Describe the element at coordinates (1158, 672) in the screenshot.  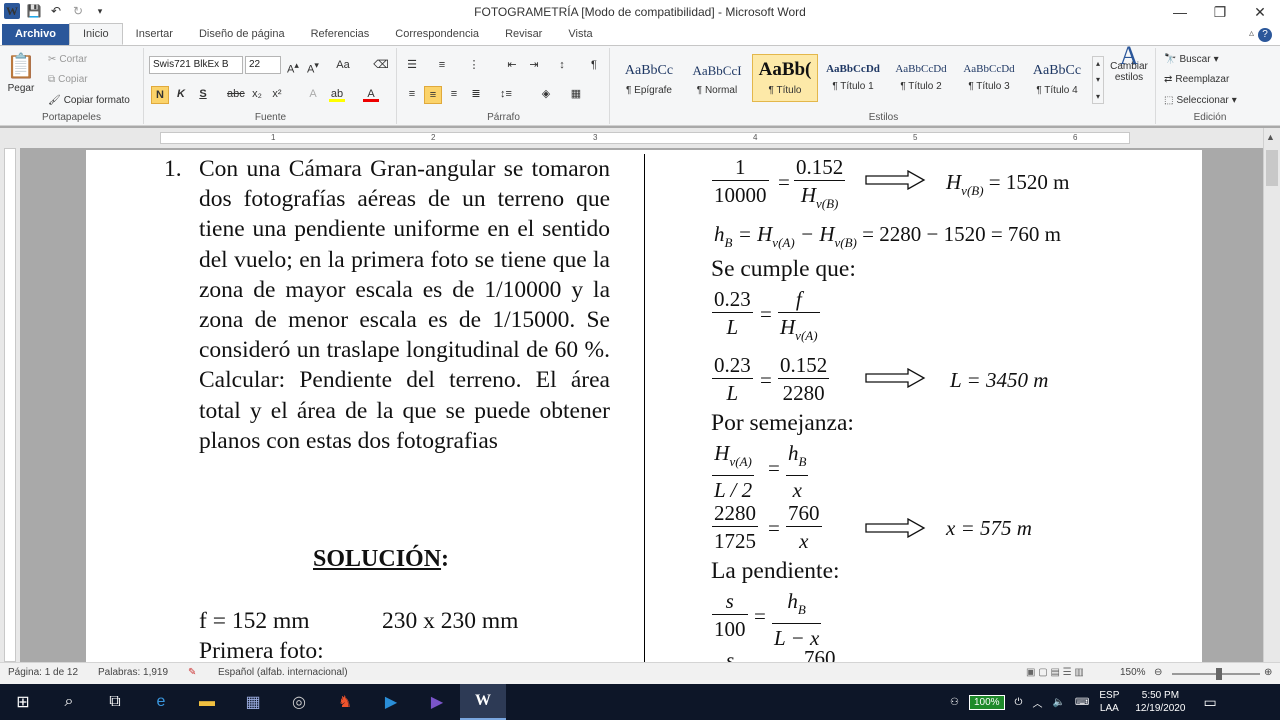
I see `zoom-out-icon: ⊖` at that location.